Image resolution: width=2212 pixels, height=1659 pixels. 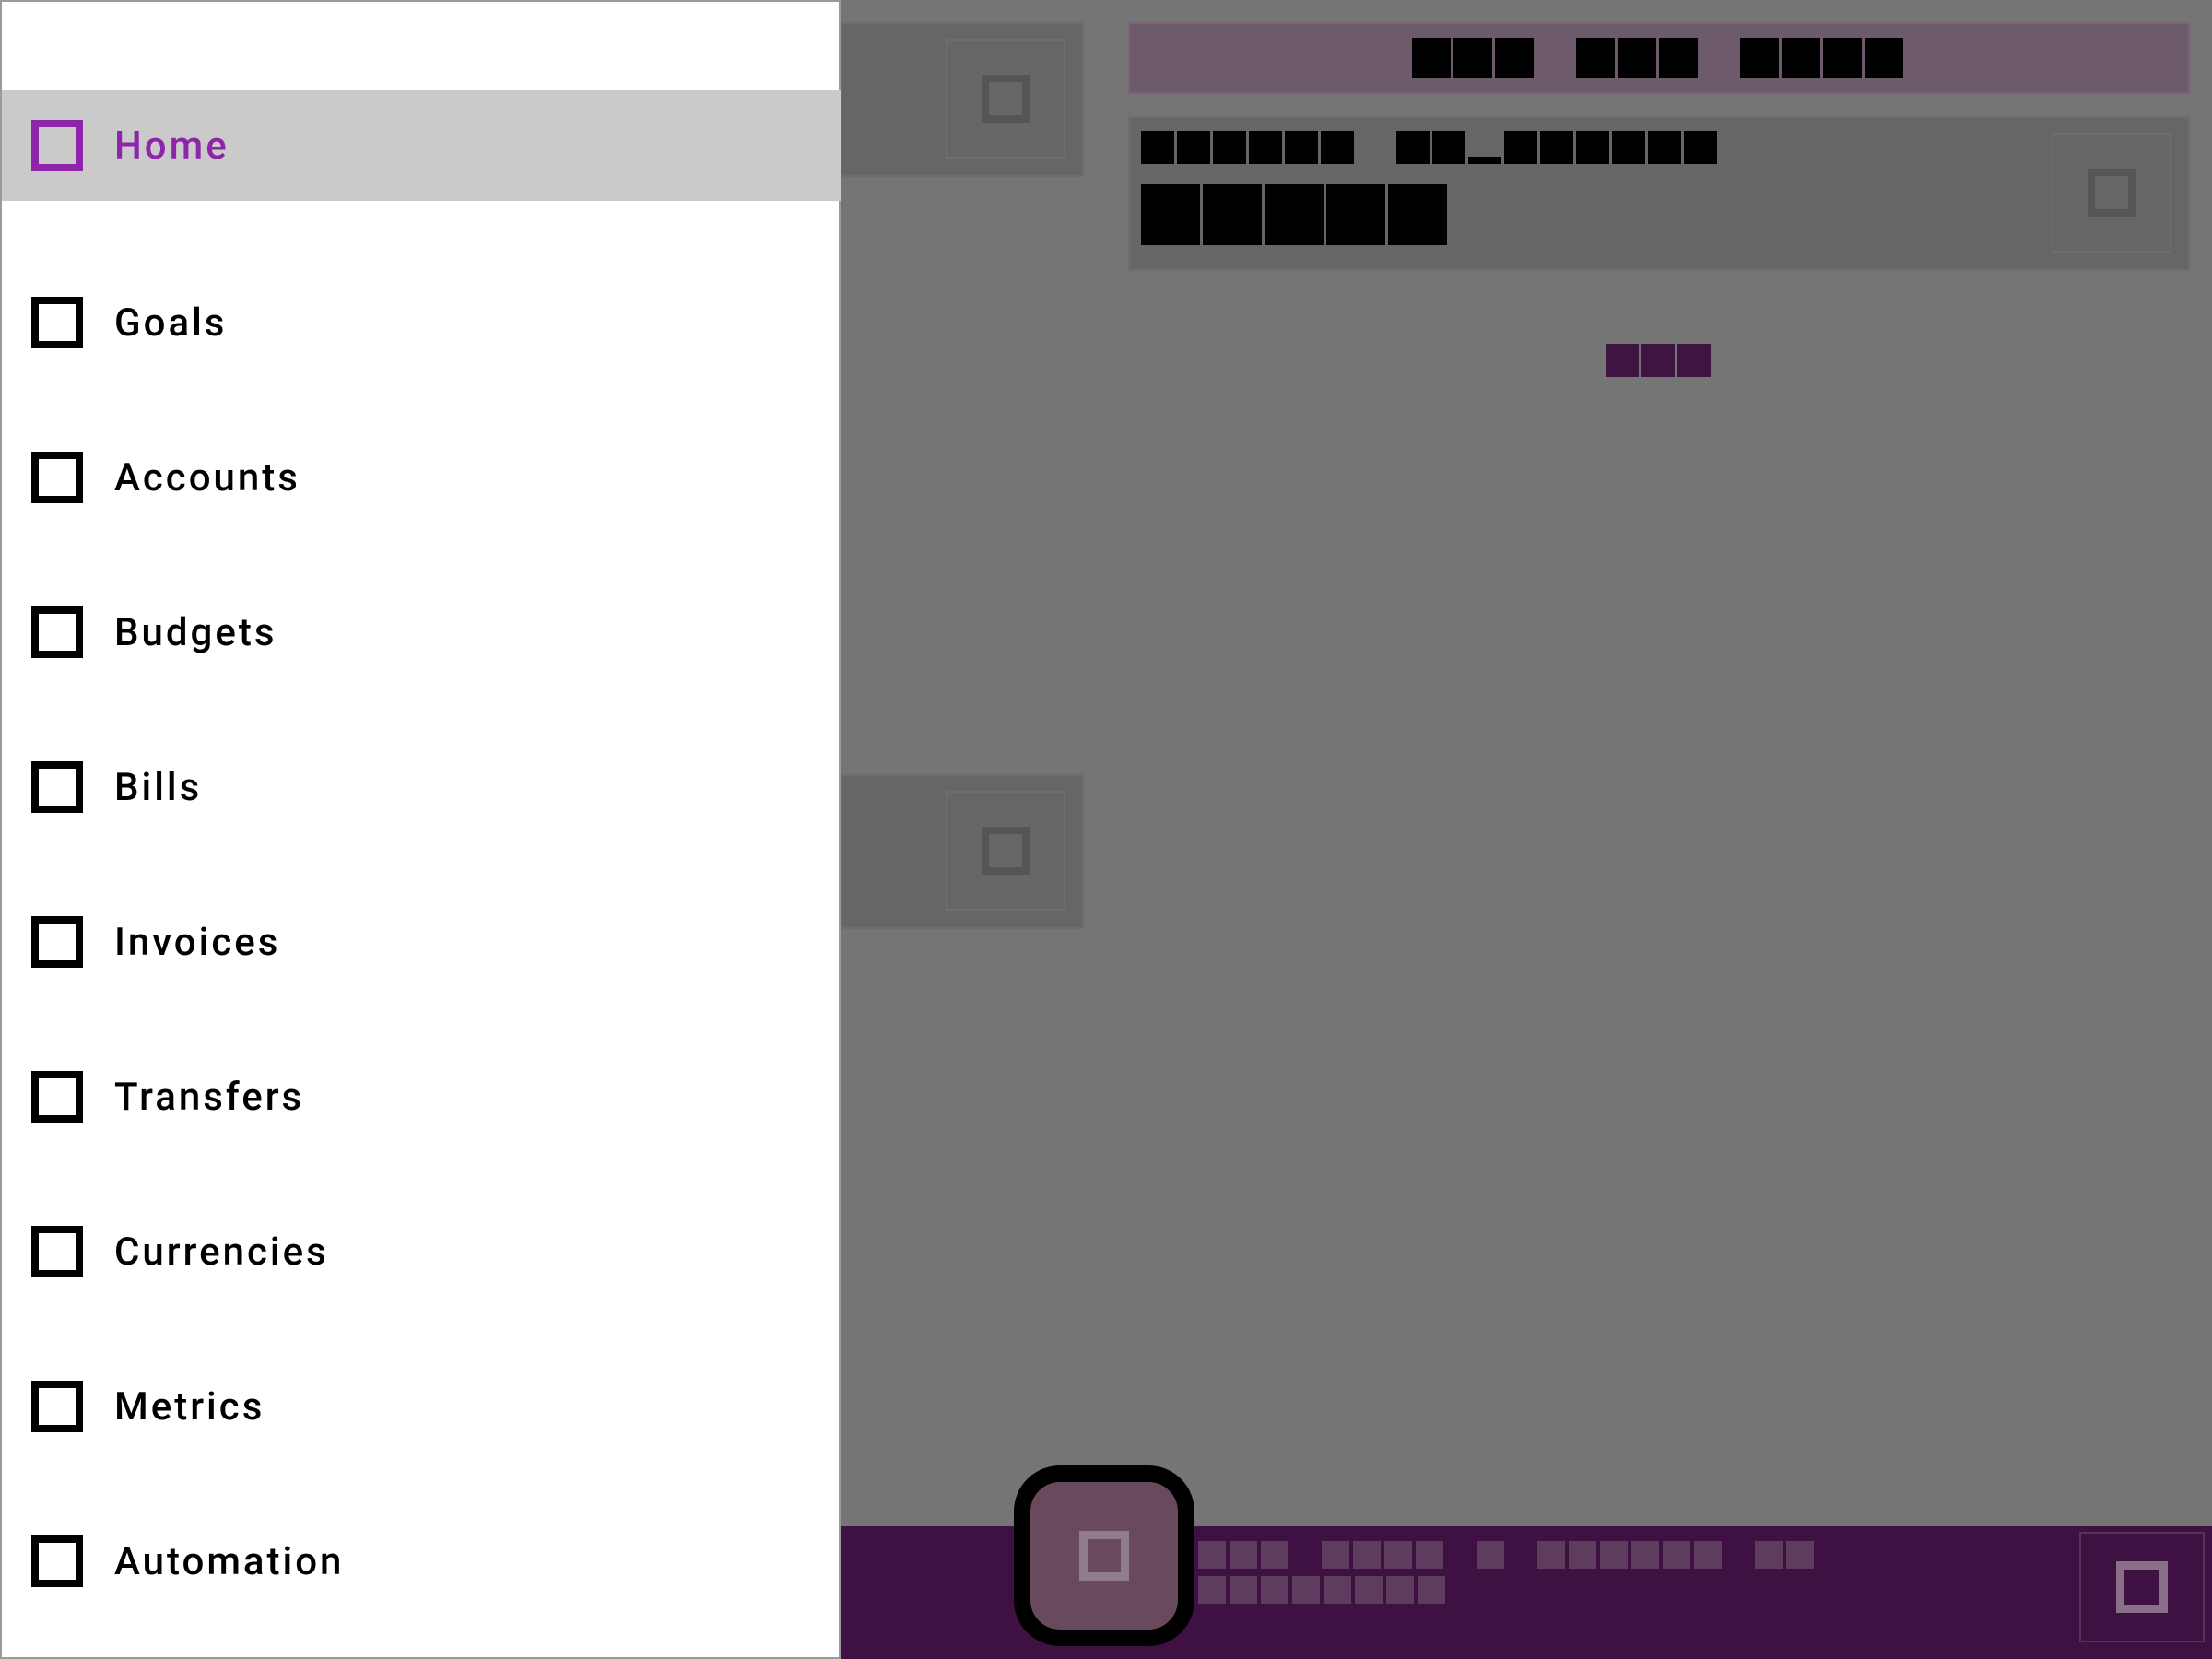 I want to click on left-card-top, so click(x=962, y=99).